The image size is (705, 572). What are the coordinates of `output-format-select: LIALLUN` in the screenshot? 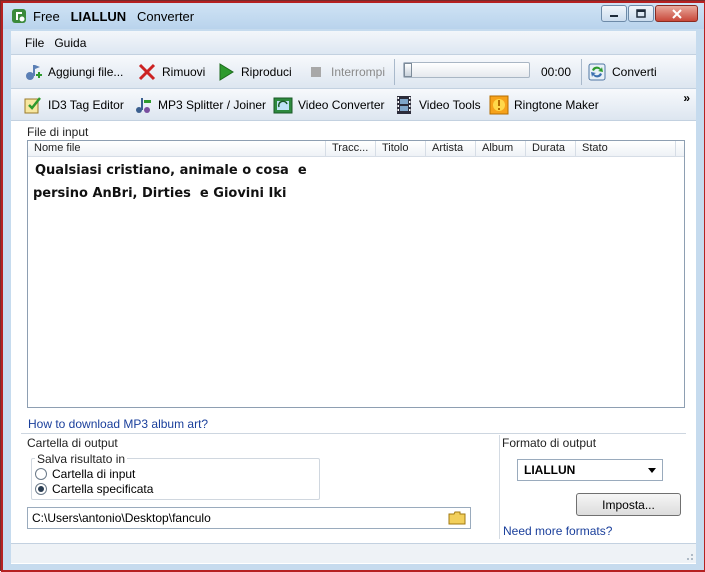 It's located at (590, 470).